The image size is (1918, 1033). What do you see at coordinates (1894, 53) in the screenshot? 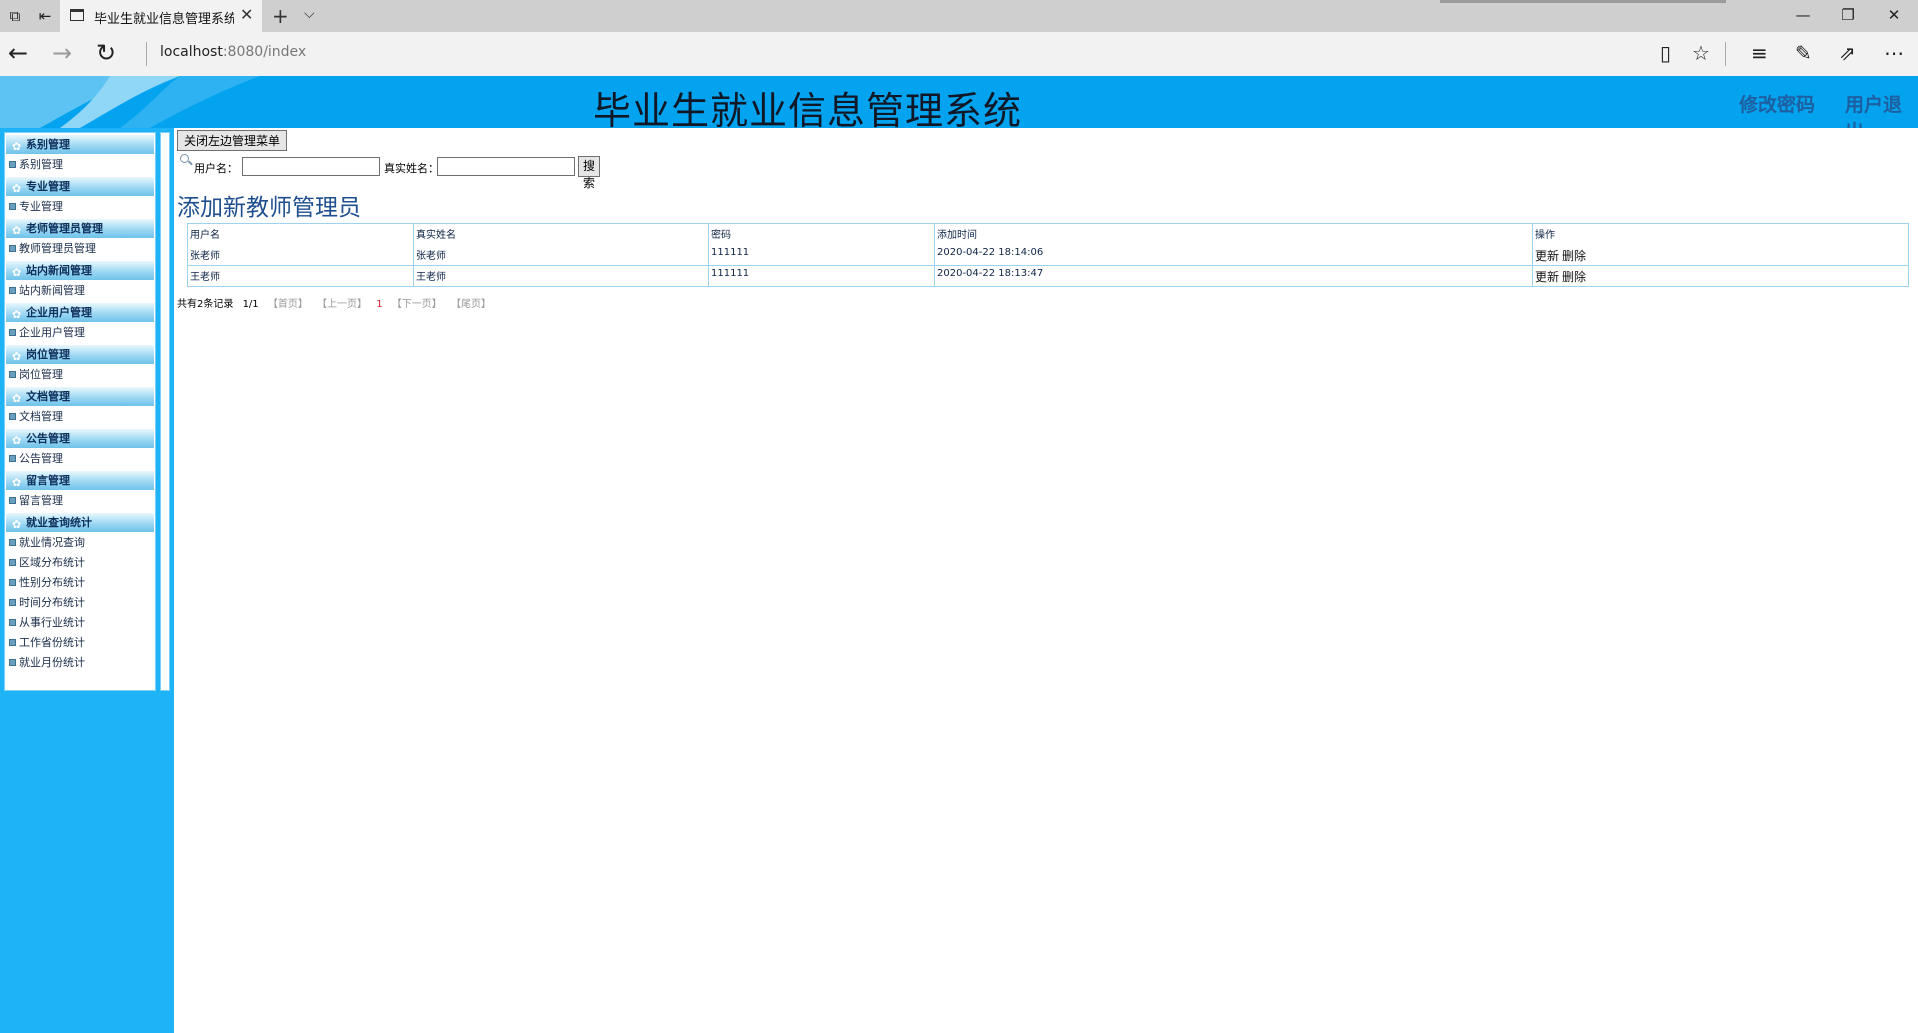
I see `more-icon: ⋯` at bounding box center [1894, 53].